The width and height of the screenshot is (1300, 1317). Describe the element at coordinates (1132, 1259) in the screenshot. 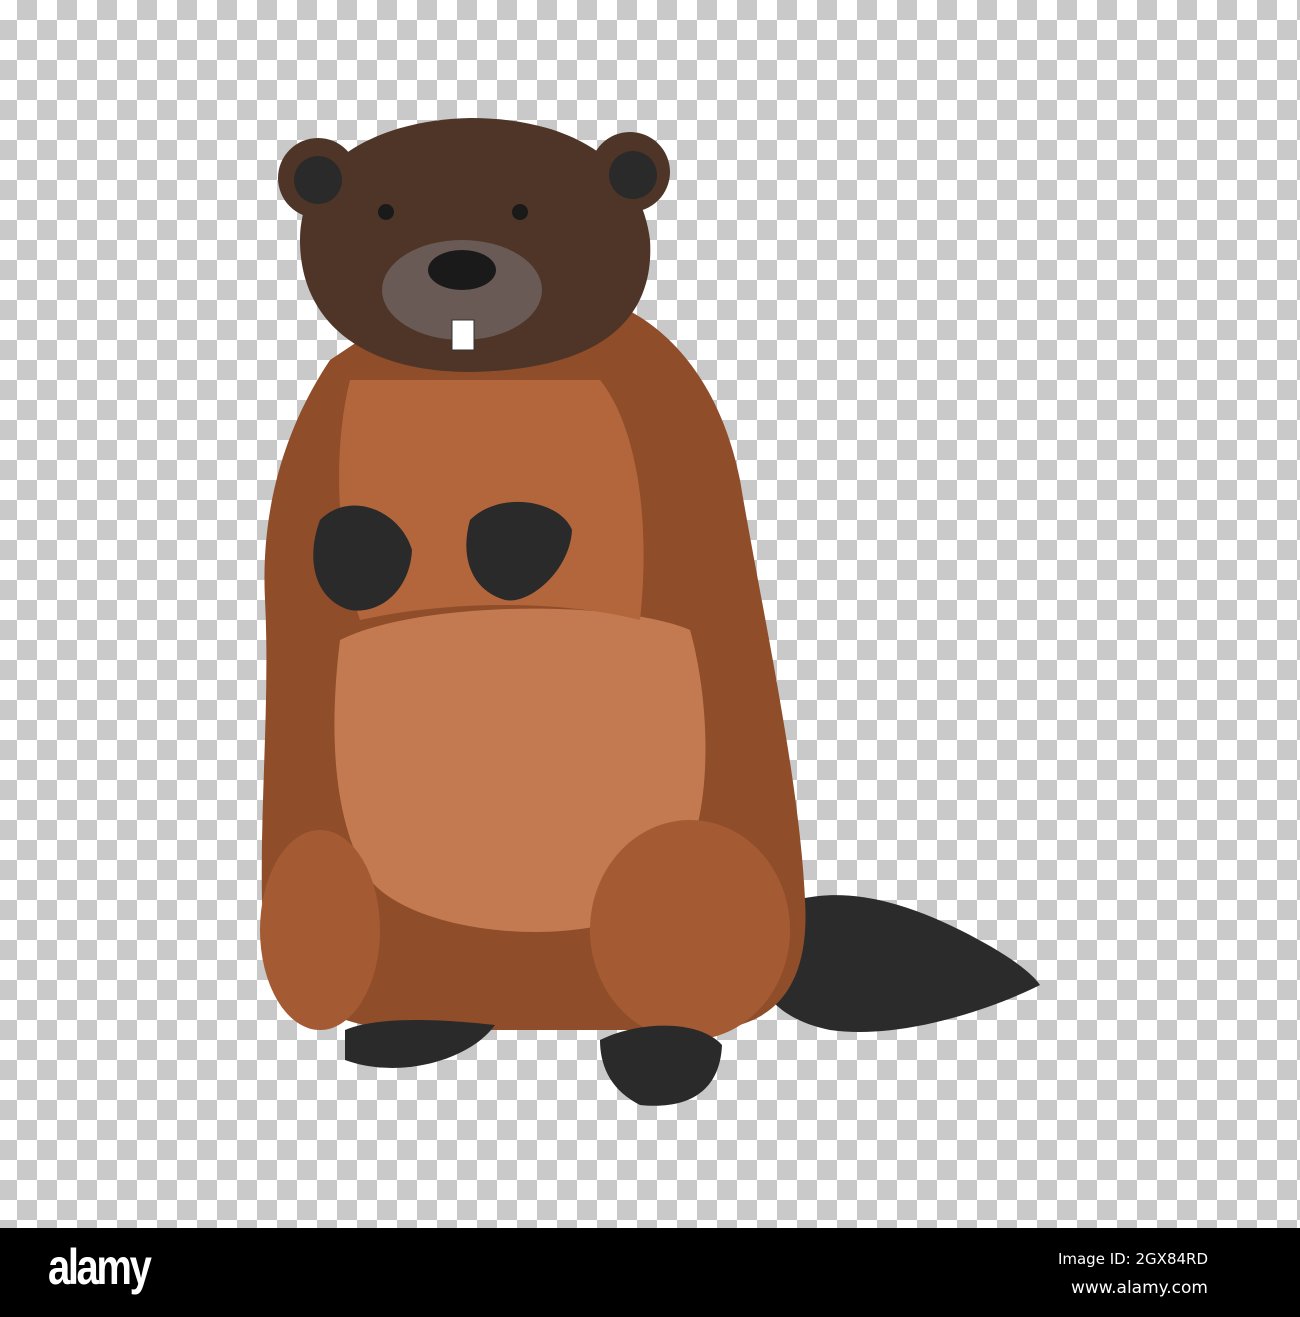

I see `image-id: Image ID: 2GX84RD` at that location.